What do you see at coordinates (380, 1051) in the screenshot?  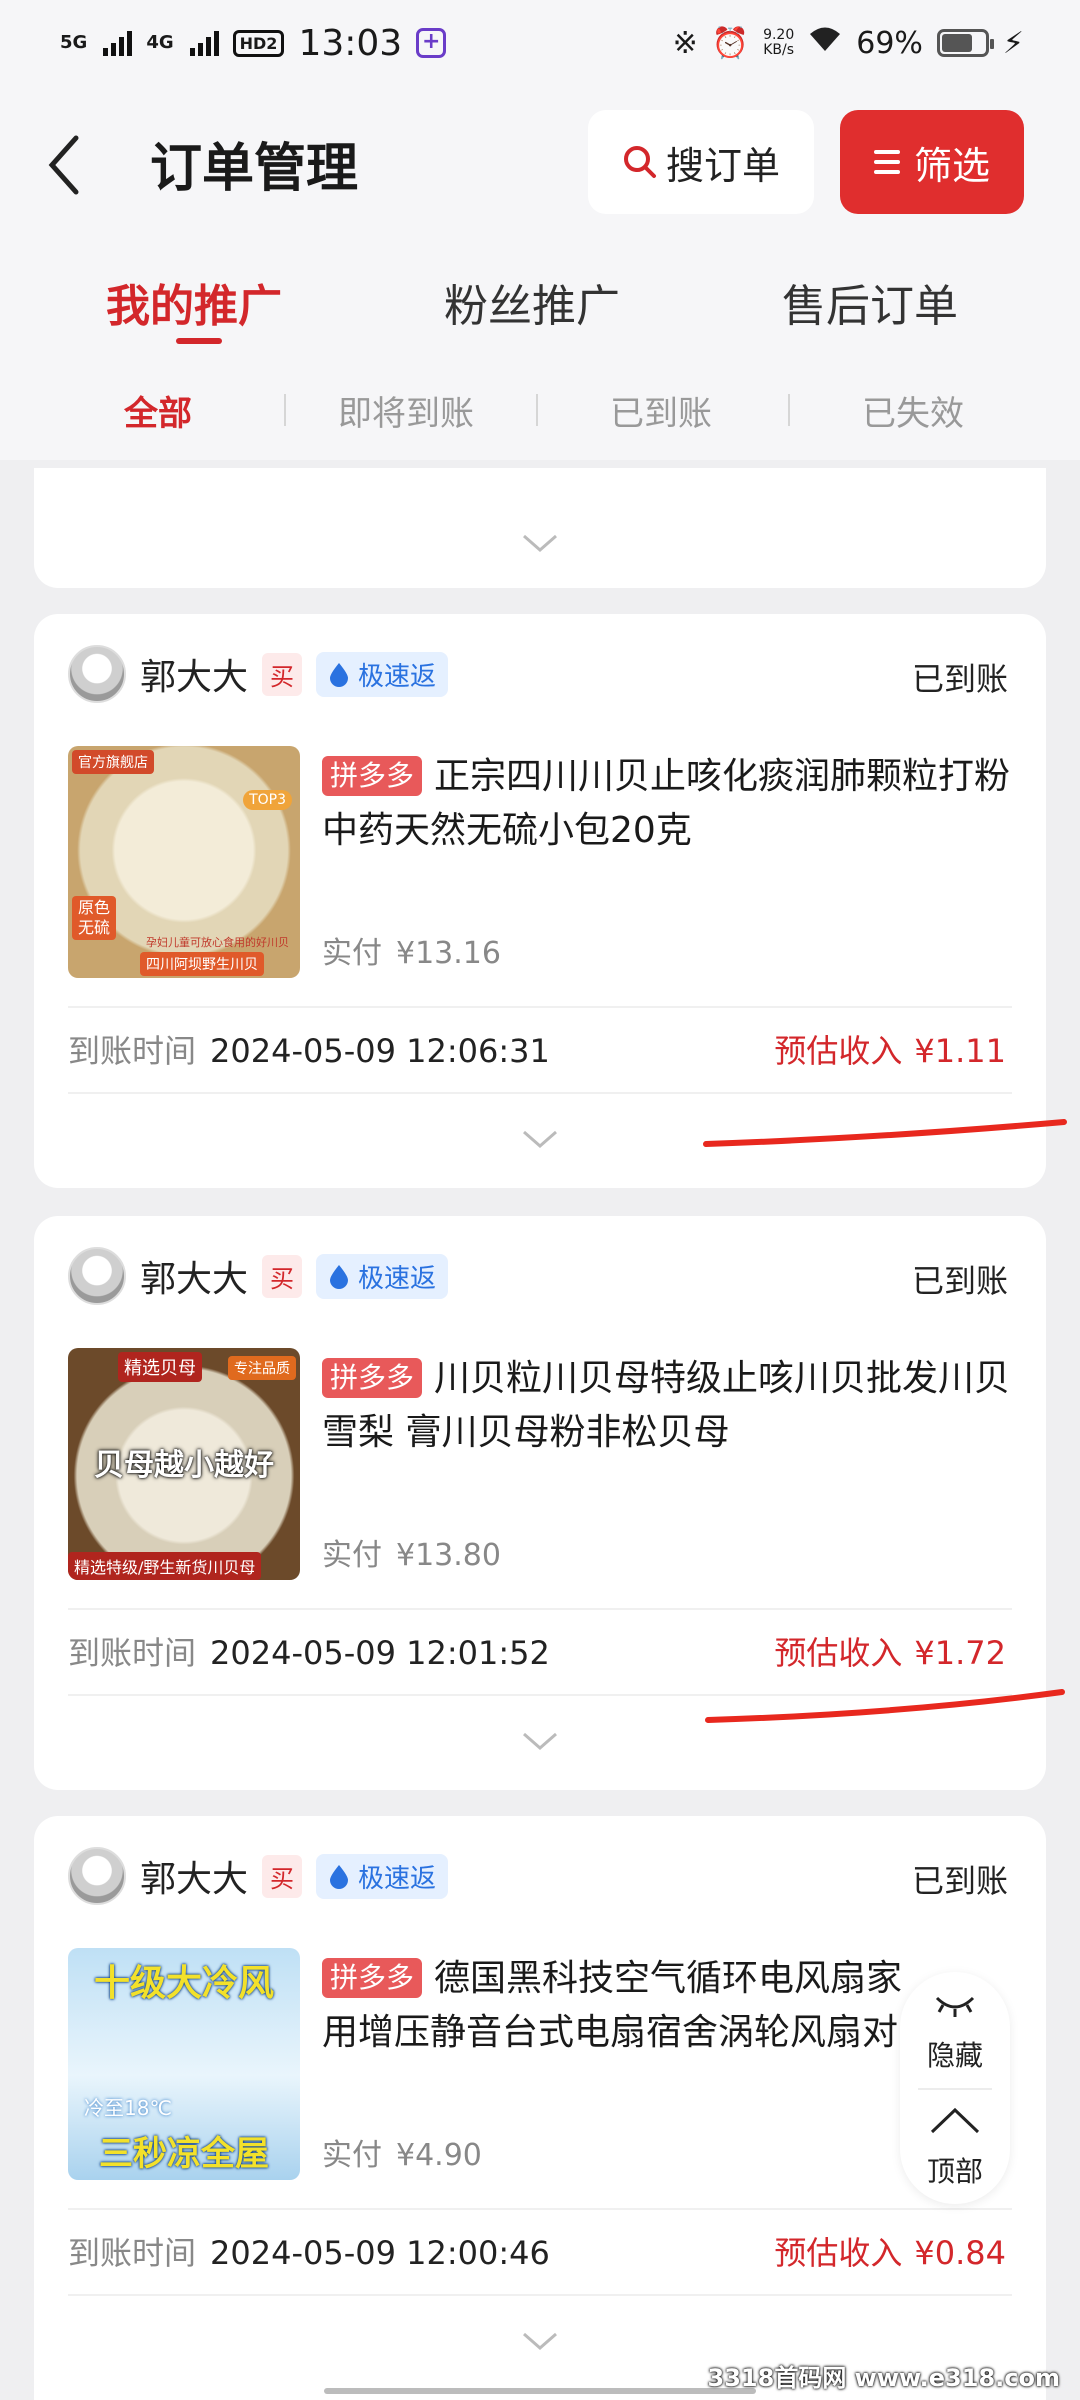 I see `arrival-time: 2024-05-09 12:06:31` at bounding box center [380, 1051].